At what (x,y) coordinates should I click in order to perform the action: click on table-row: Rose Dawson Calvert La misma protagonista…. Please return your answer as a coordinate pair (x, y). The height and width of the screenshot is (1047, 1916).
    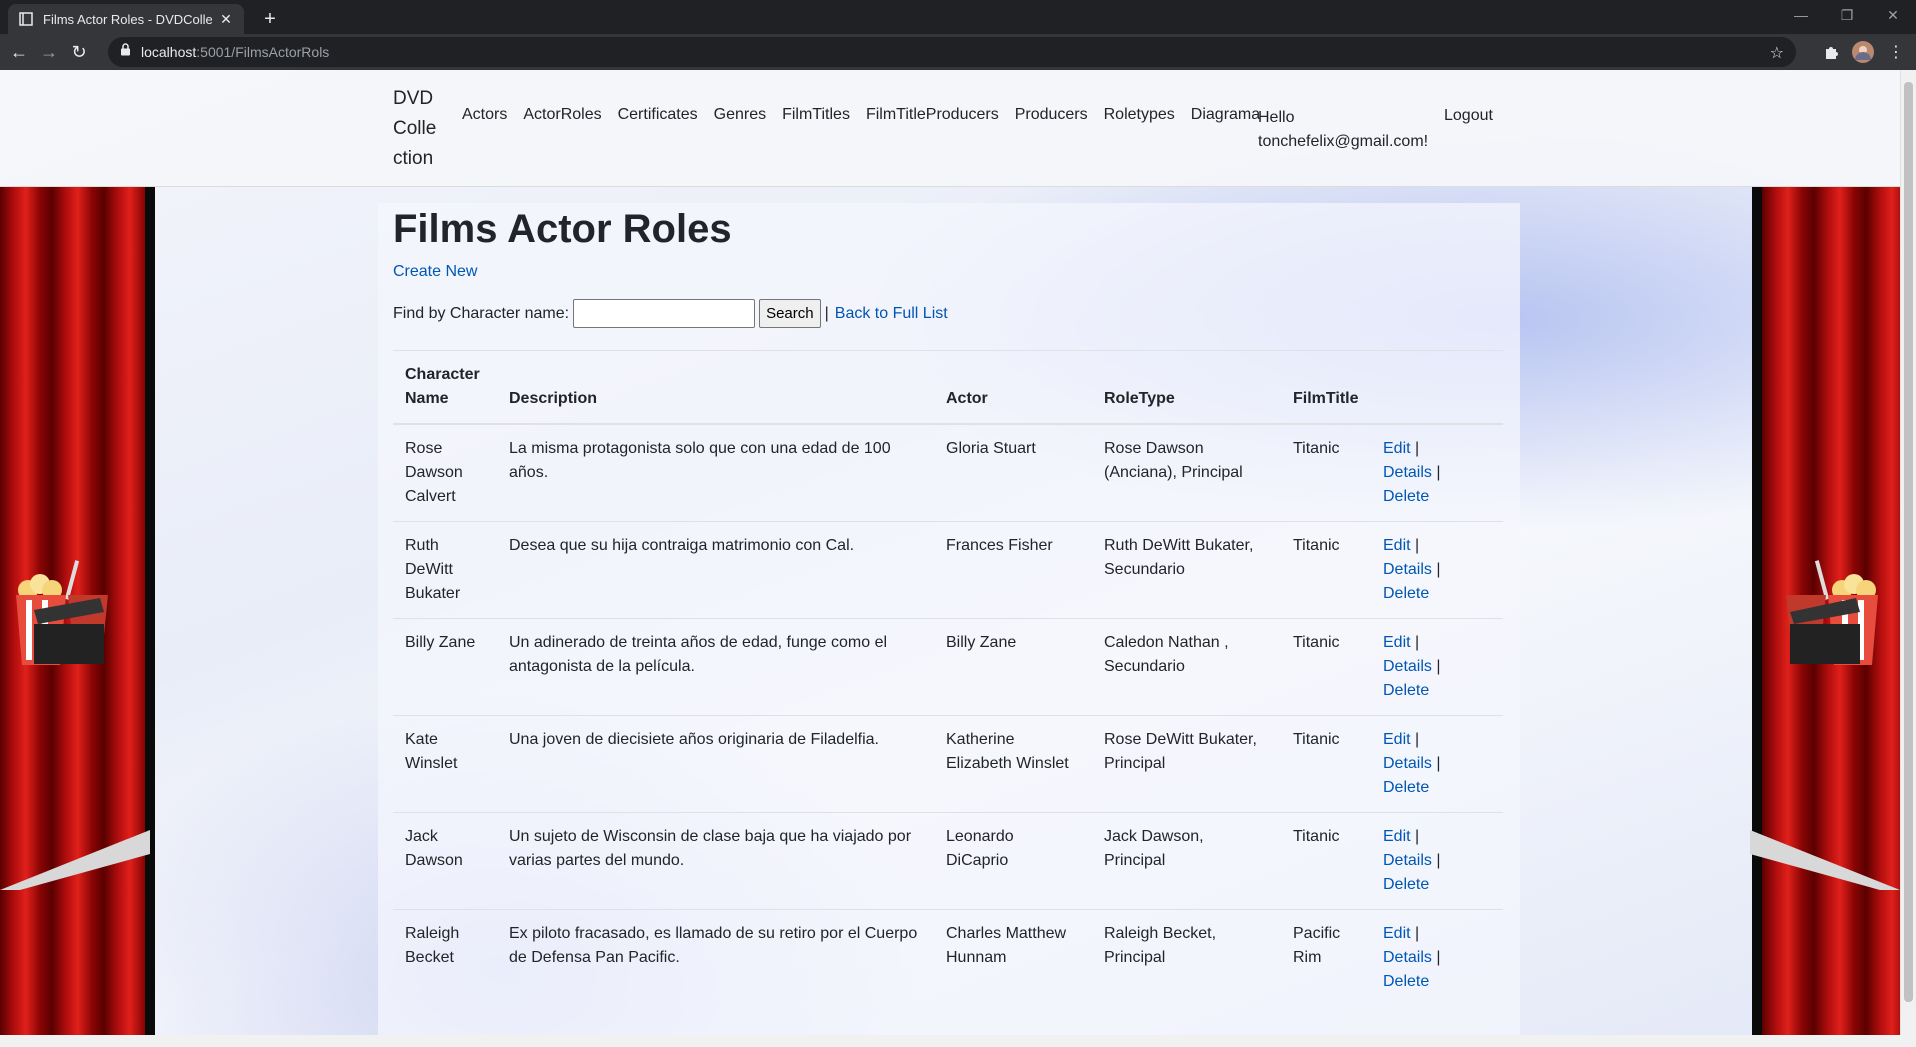
    Looking at the image, I should click on (948, 472).